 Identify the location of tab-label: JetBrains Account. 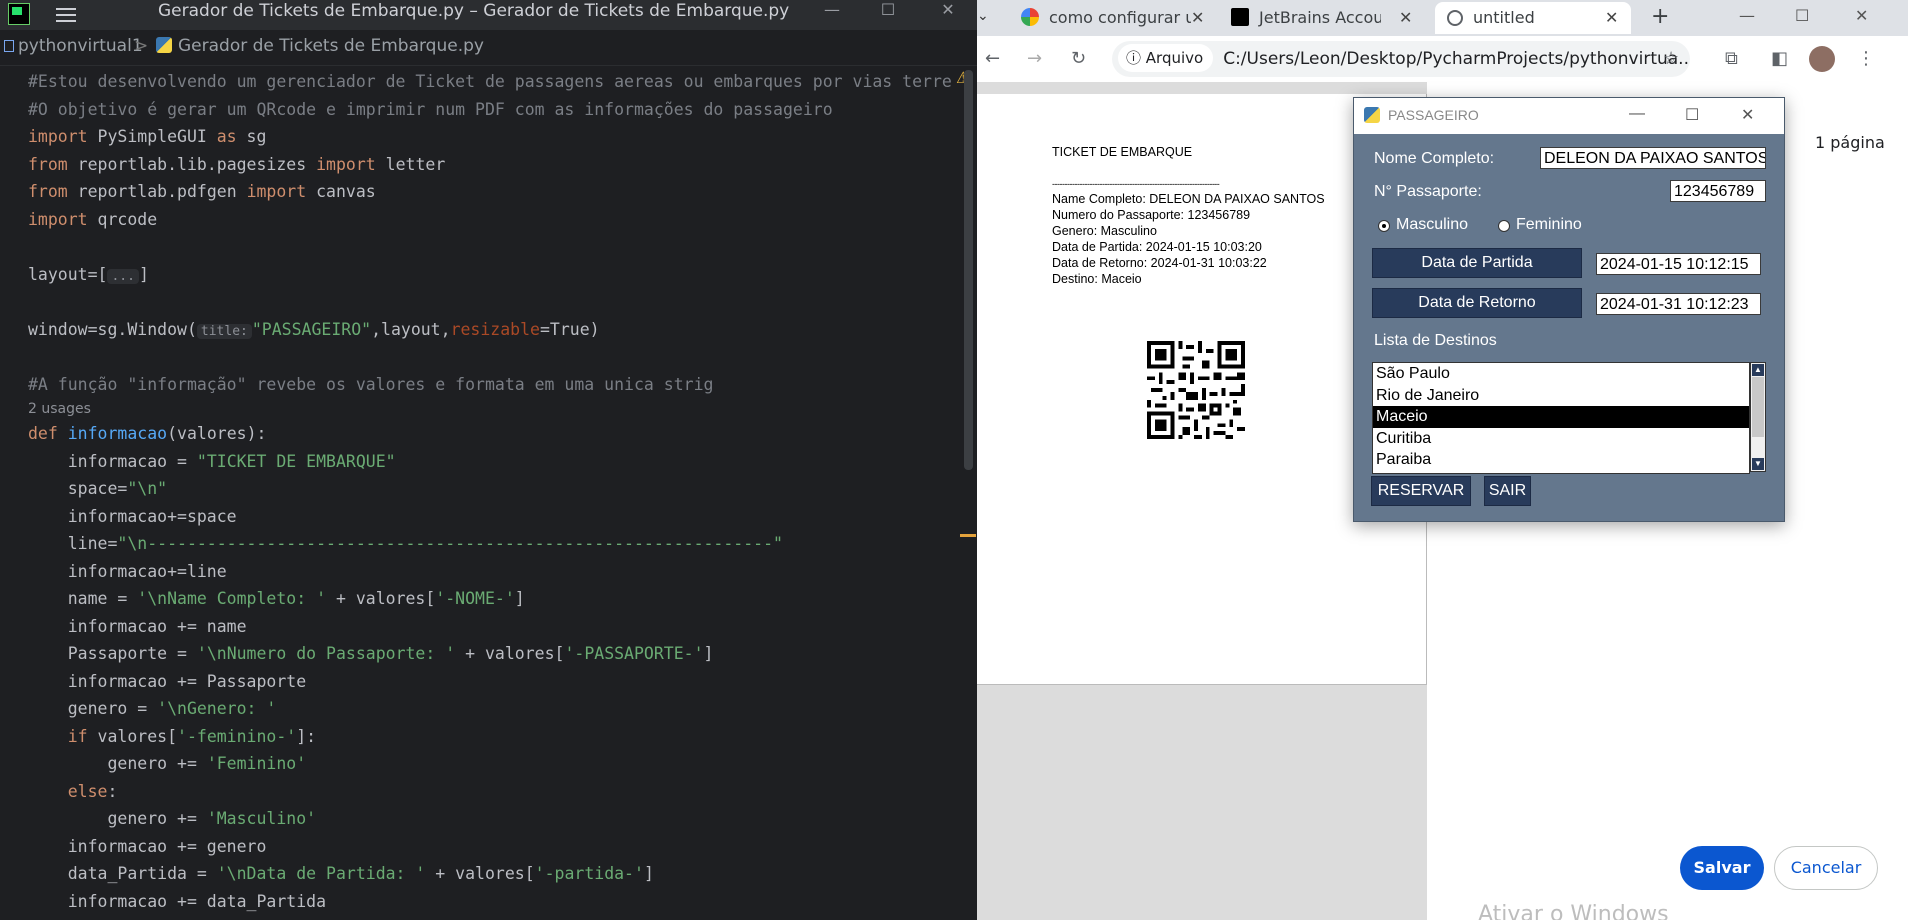
(1320, 17).